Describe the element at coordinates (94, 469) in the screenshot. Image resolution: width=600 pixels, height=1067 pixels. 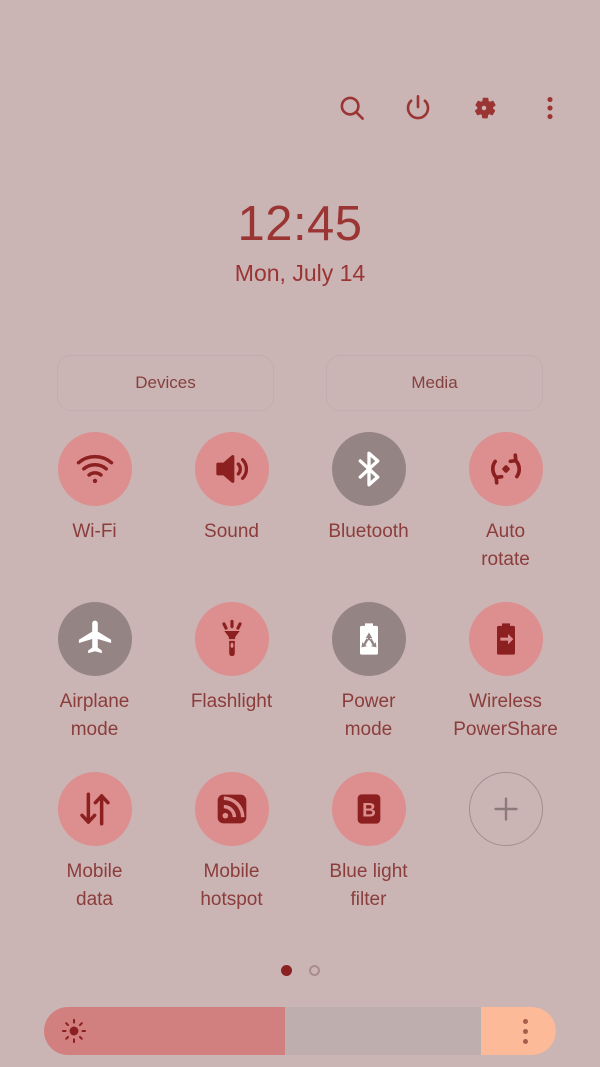
I see `wifi-icon` at that location.